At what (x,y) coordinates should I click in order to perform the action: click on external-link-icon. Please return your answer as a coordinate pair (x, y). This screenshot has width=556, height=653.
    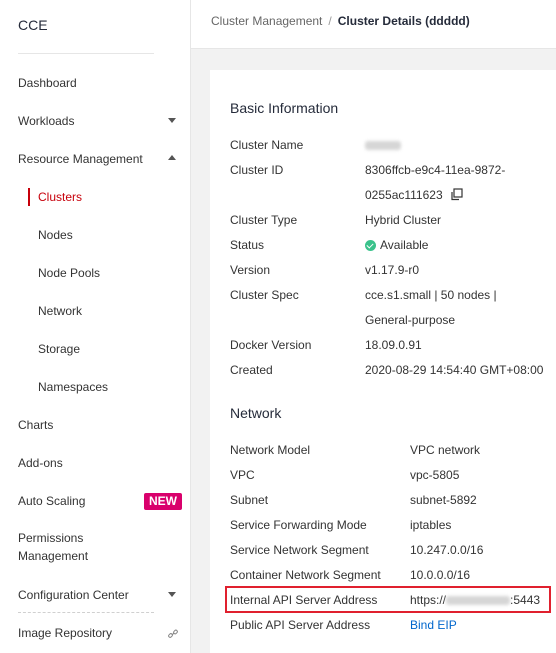
    Looking at the image, I should click on (173, 634).